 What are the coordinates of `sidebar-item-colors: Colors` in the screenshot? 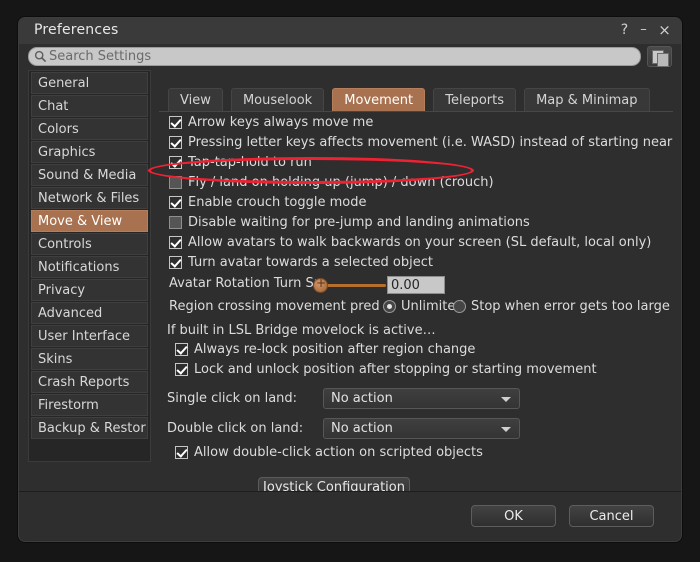 It's located at (89, 129).